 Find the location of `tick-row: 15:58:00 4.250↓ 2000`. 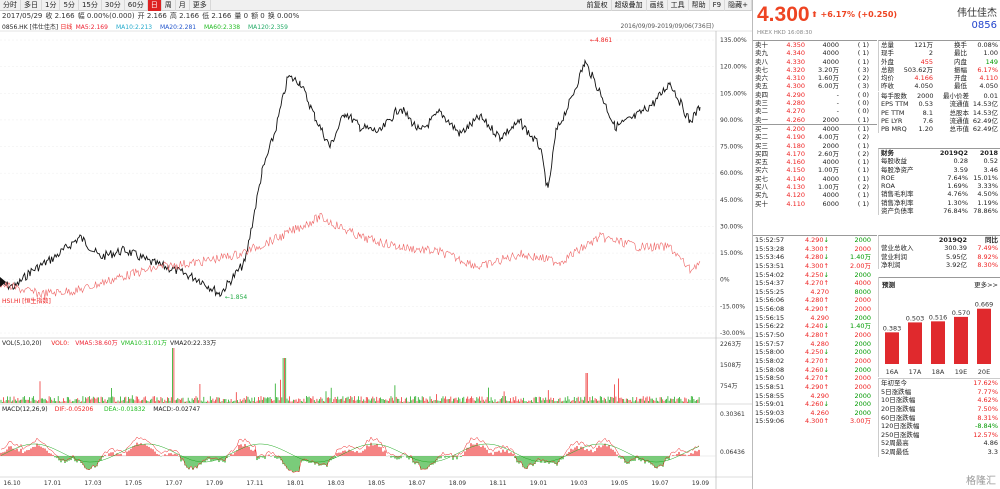

tick-row: 15:58:00 4.250↓ 2000 is located at coordinates (815, 352).